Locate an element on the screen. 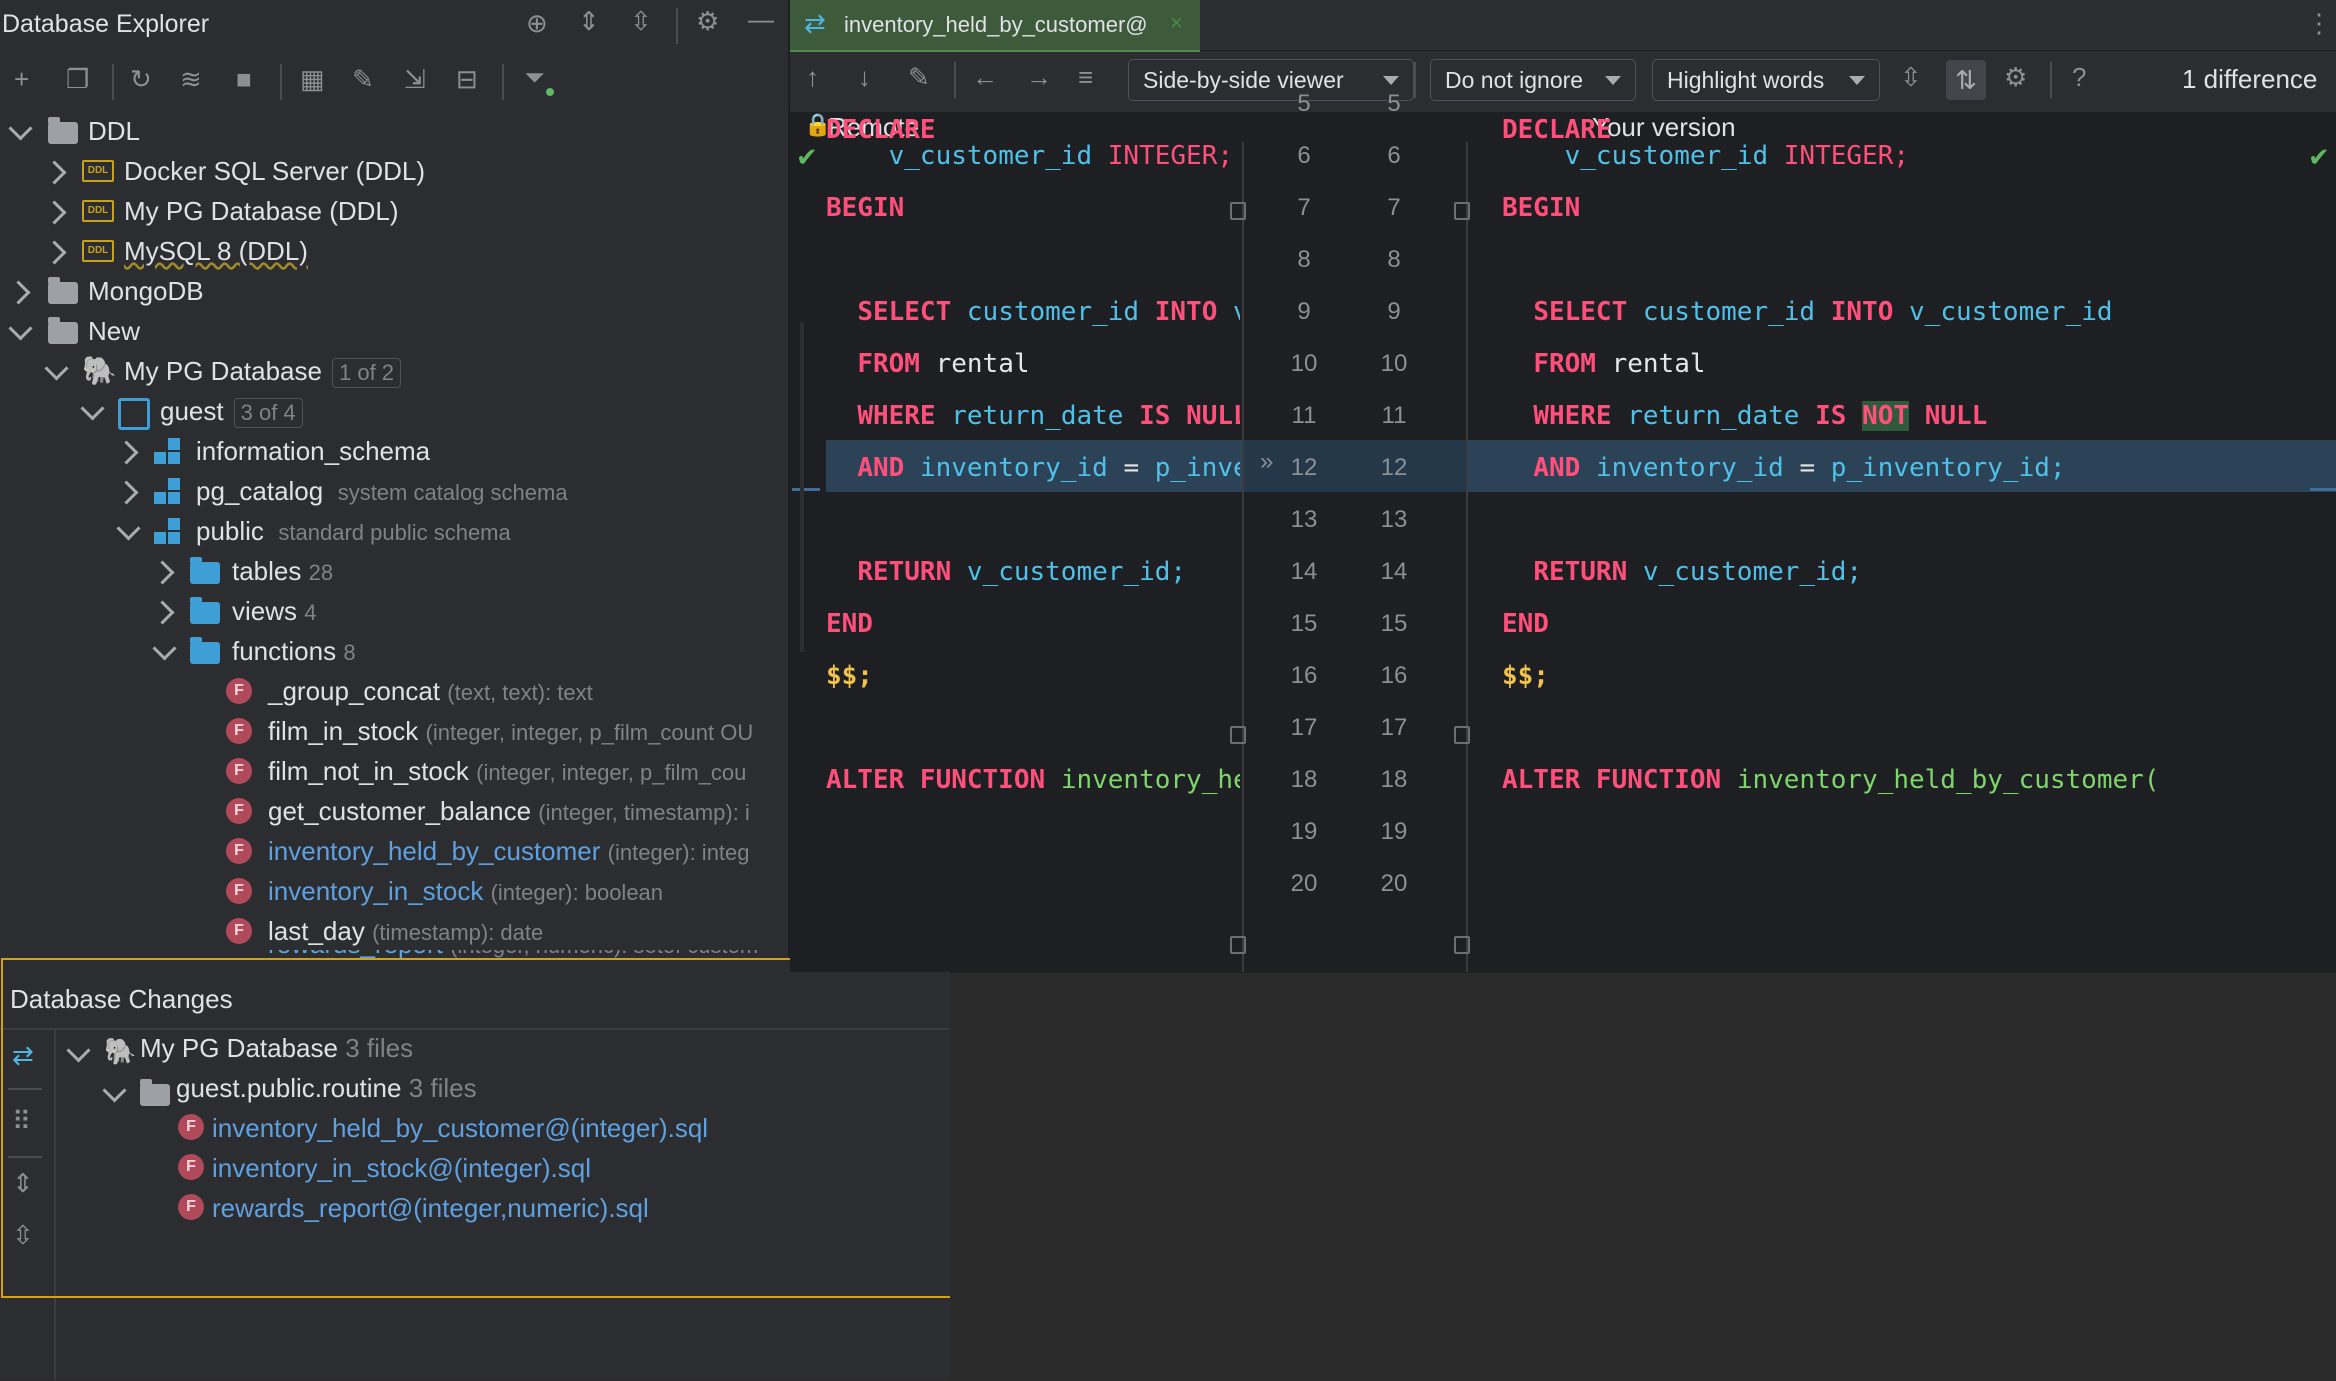 The width and height of the screenshot is (2336, 1381). line-number: 6 is located at coordinates (1304, 155).